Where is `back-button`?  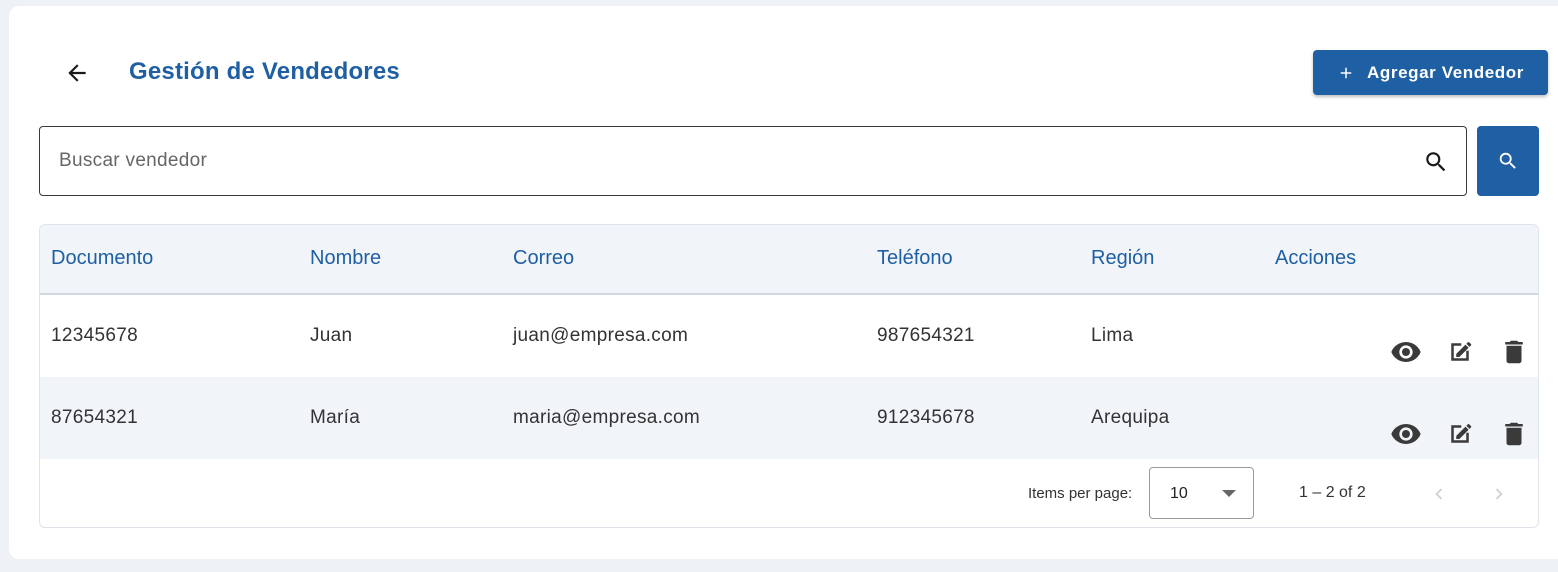 back-button is located at coordinates (77, 73).